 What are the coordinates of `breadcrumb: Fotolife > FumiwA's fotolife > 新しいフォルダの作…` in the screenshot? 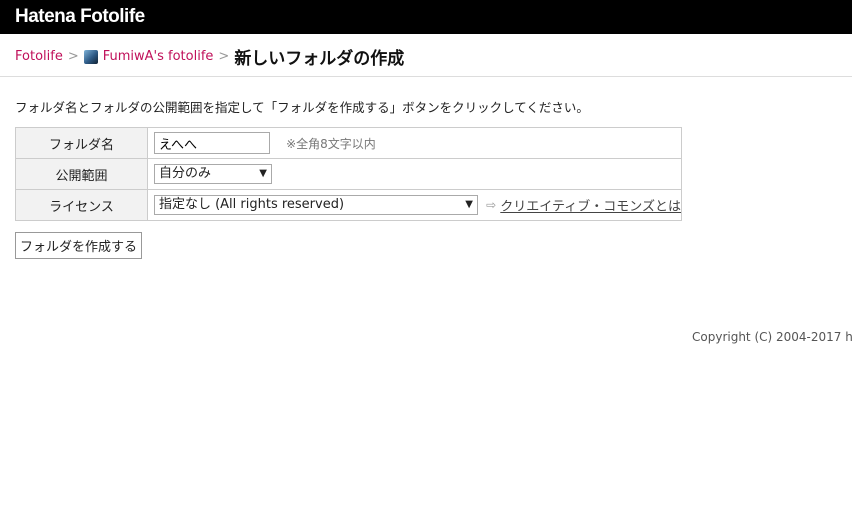 It's located at (426, 55).